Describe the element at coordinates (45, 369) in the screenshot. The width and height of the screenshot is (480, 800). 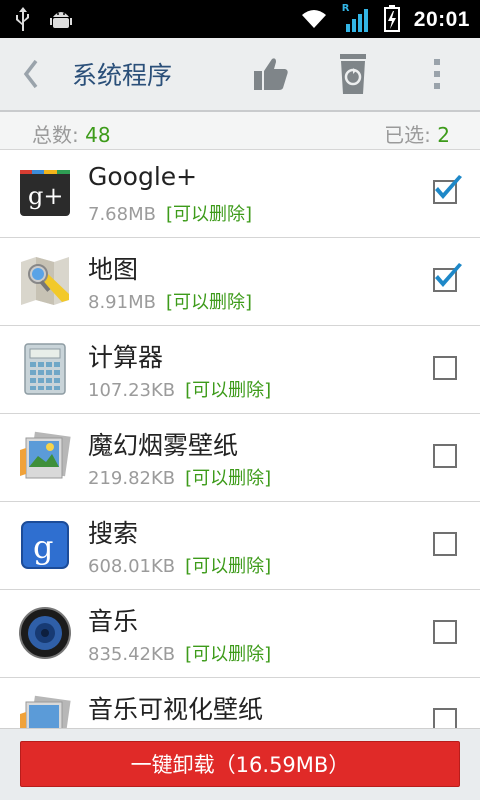
I see `calculator-icon` at that location.